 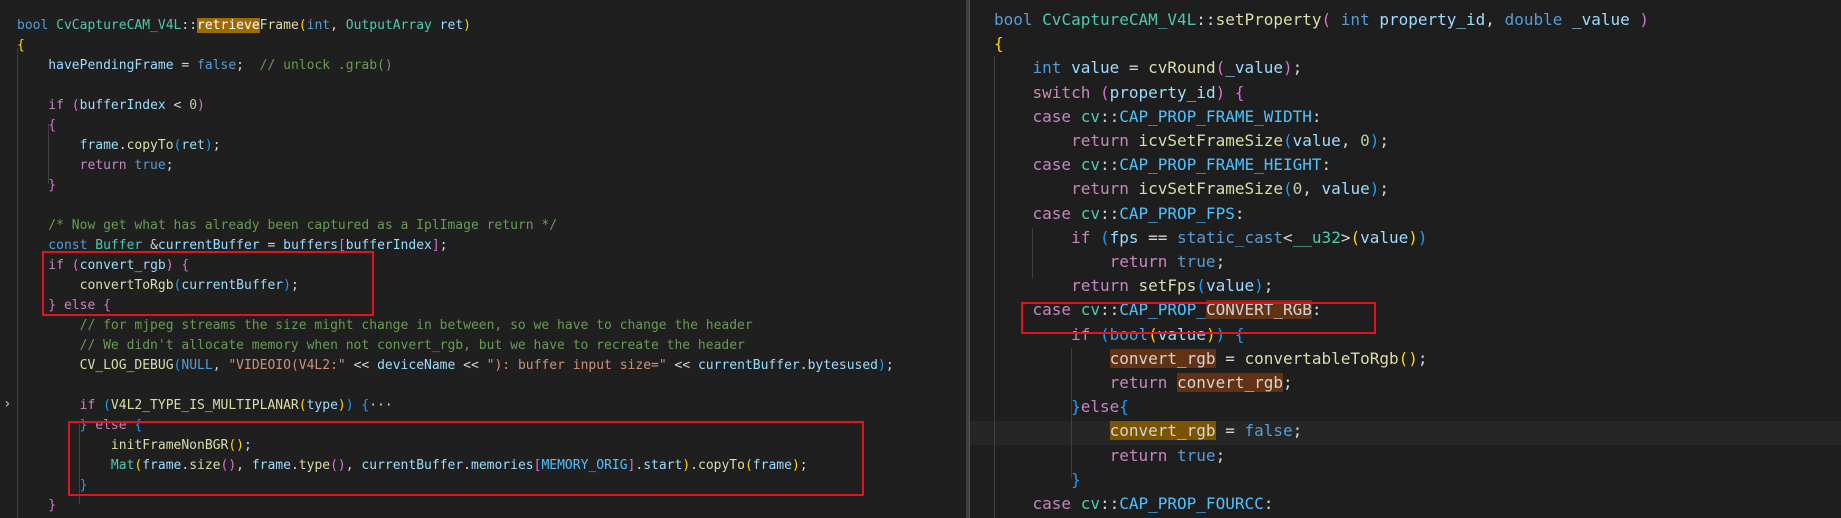 I want to click on code-line: case cv::CAP_PROP_FRAME_WIDTH:, so click(x=1158, y=117).